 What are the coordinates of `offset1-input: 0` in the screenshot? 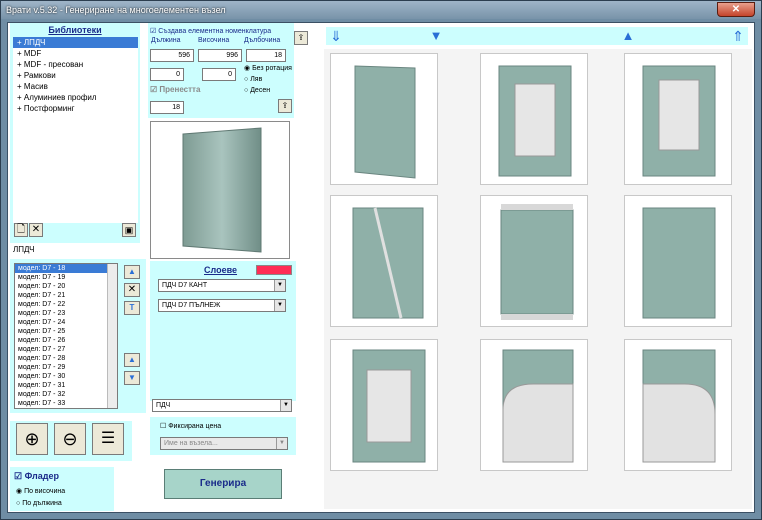 It's located at (167, 74).